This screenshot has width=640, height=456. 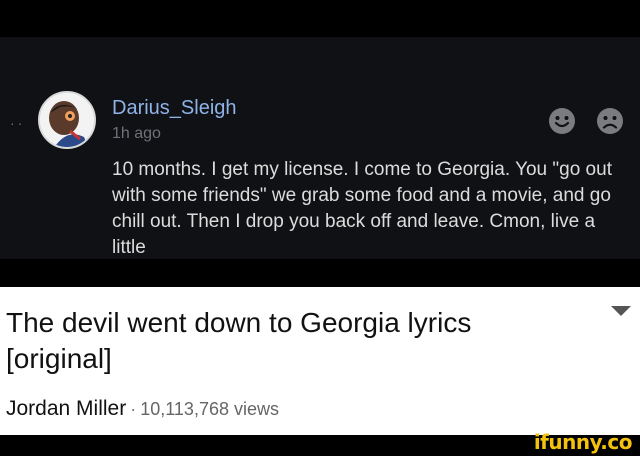 I want to click on avatar-cartoon-icon, so click(x=67, y=120).